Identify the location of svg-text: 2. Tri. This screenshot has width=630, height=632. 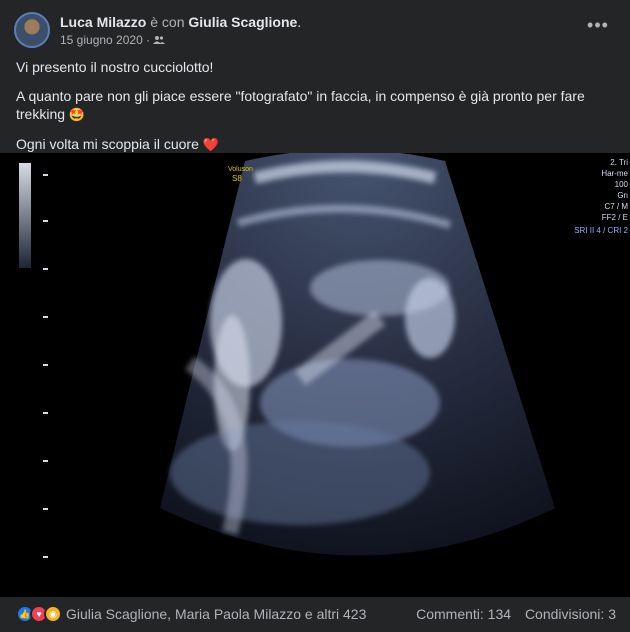
(619, 162).